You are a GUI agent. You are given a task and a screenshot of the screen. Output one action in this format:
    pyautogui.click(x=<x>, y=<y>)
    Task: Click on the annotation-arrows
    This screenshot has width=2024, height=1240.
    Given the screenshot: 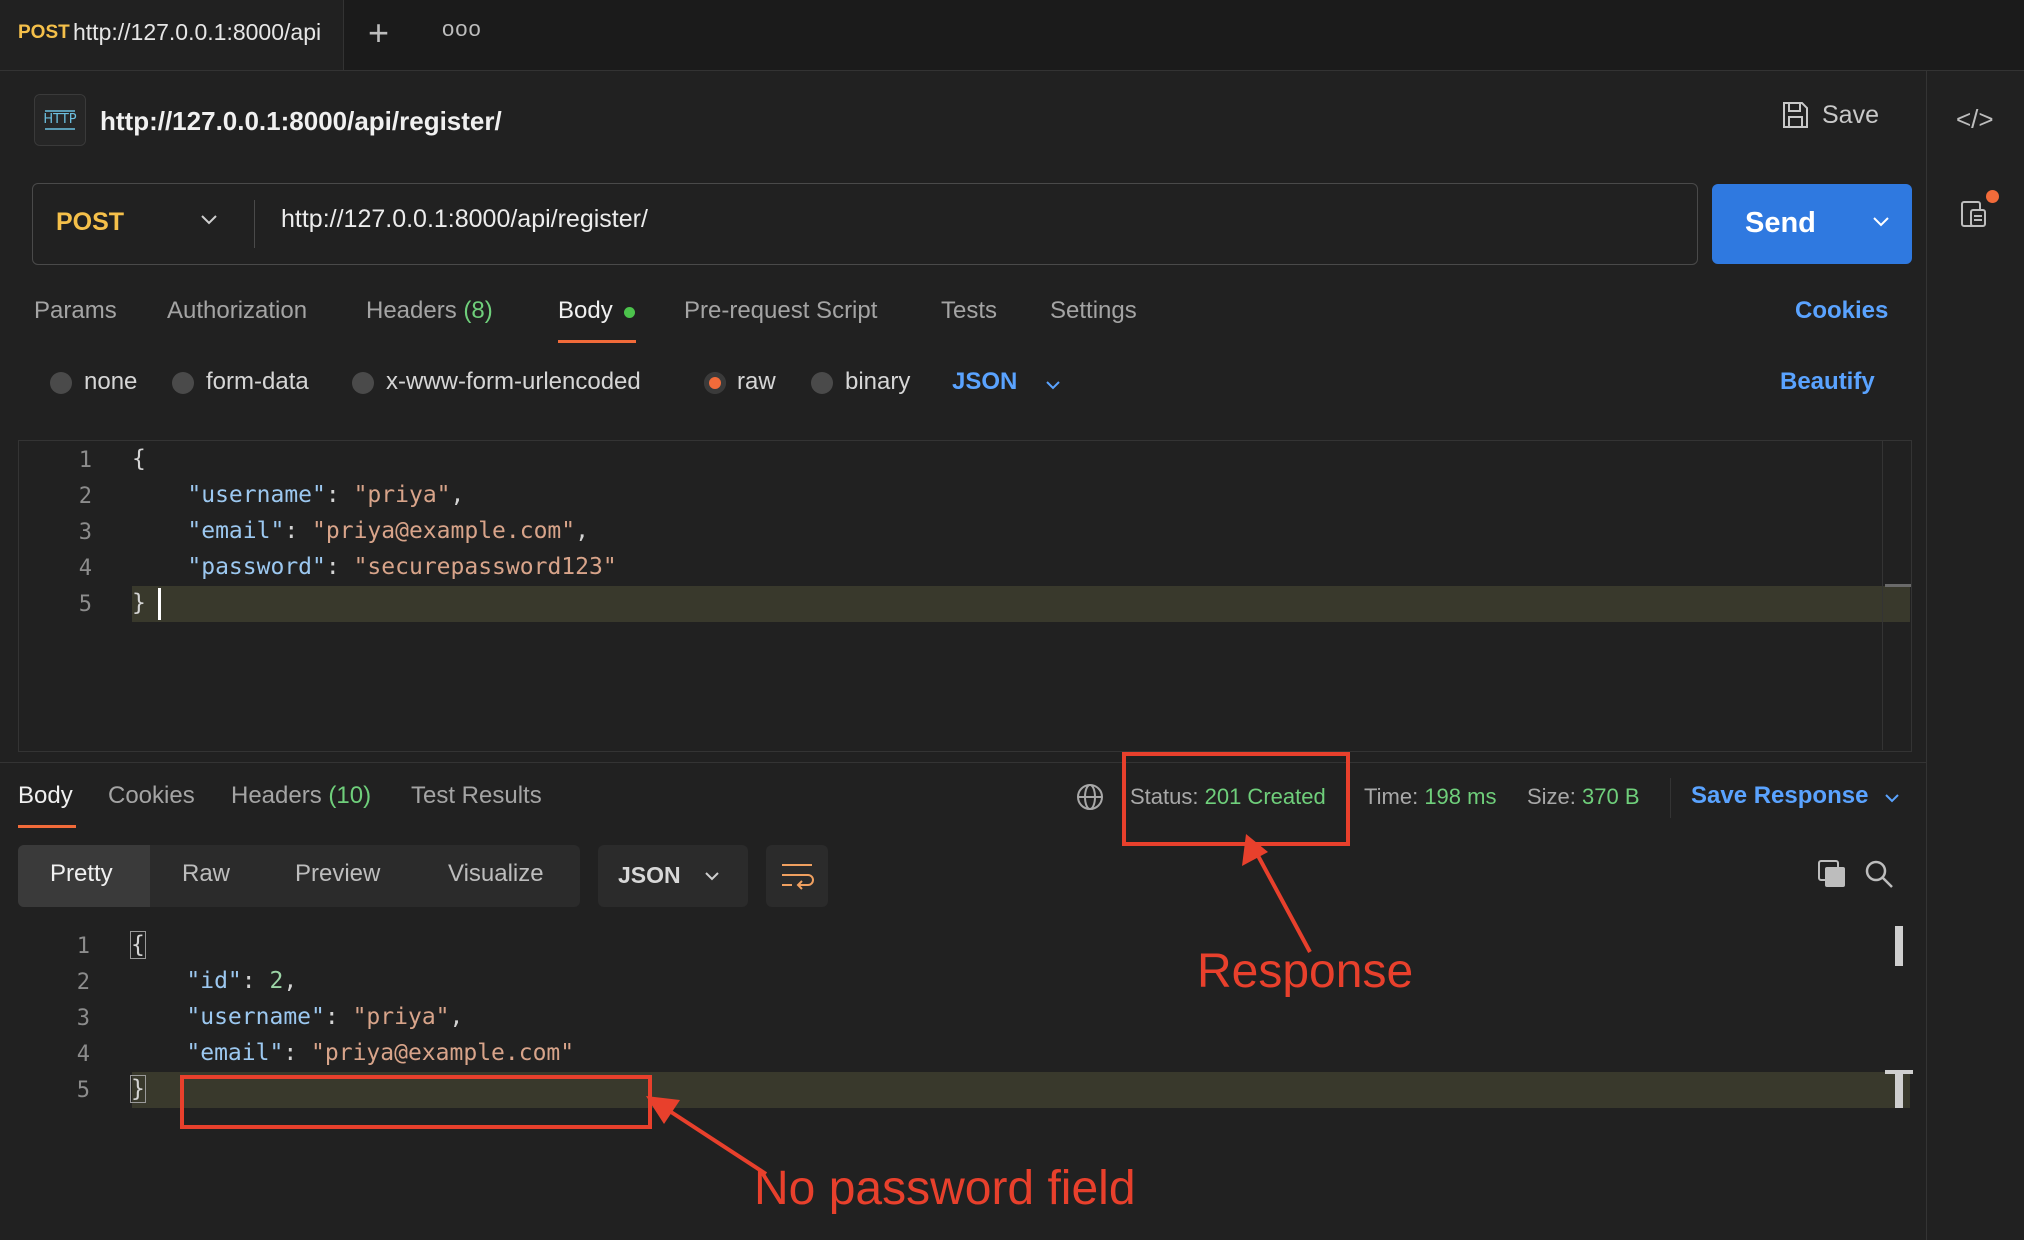 What is the action you would take?
    pyautogui.click(x=979, y=1005)
    